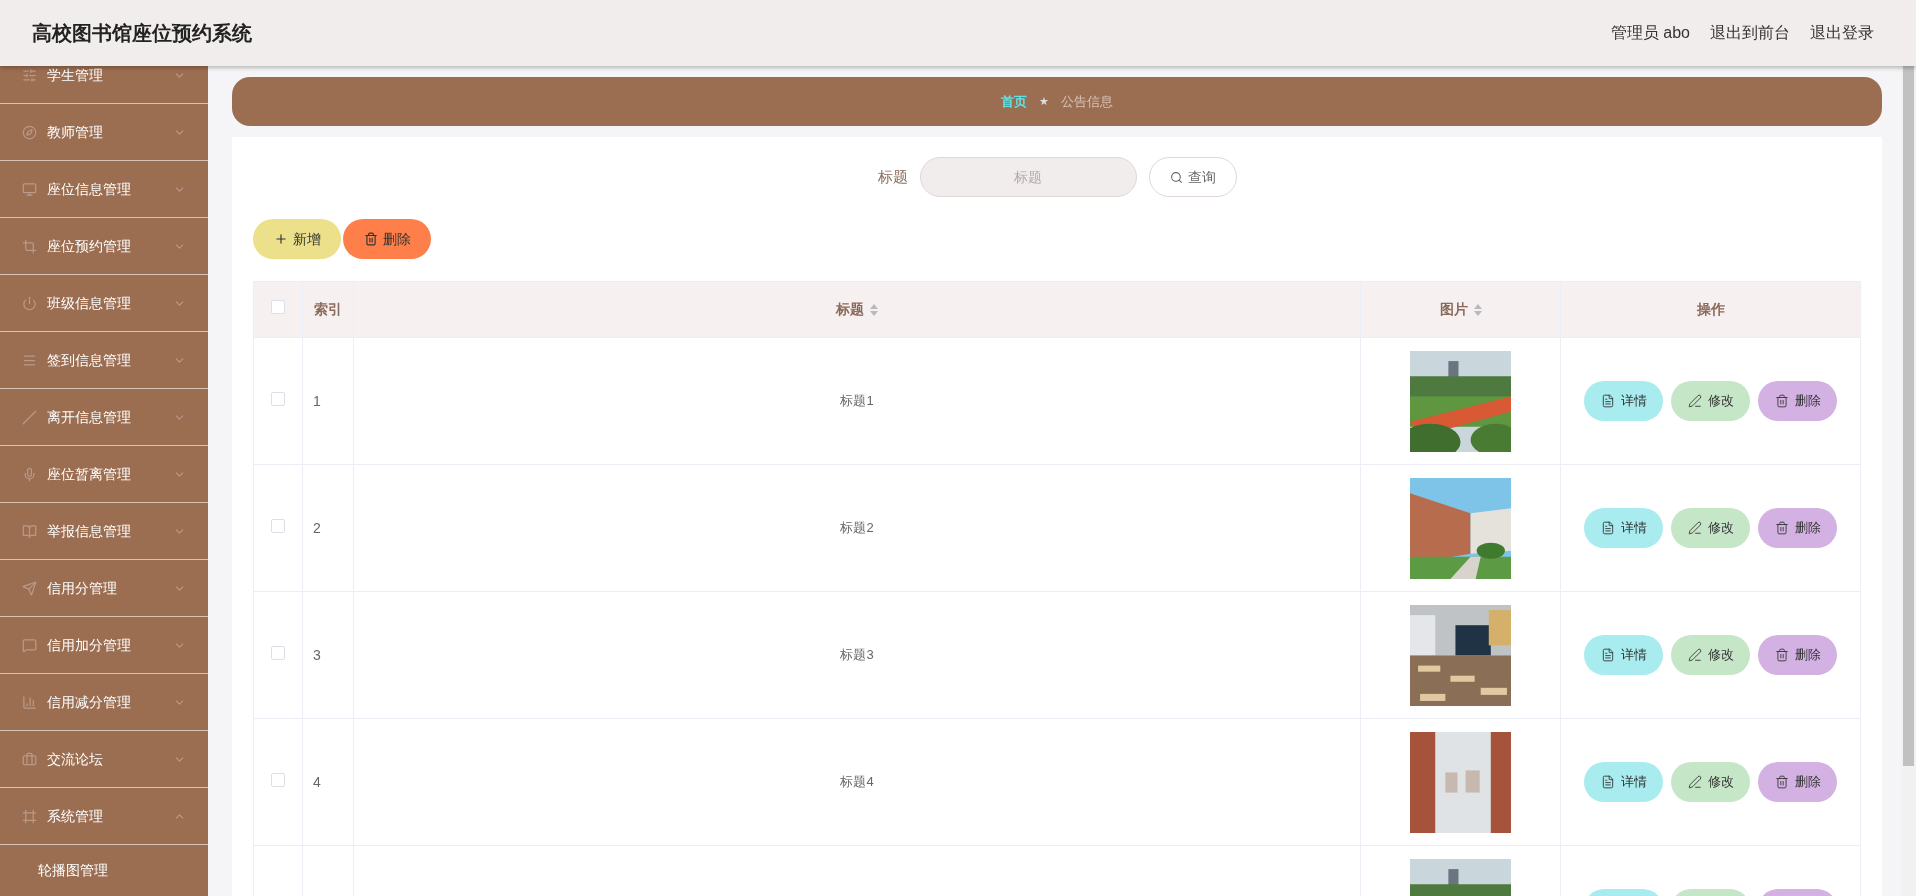 The image size is (1916, 896). What do you see at coordinates (104, 85) in the screenshot?
I see `sidebar-item: 学生管理` at bounding box center [104, 85].